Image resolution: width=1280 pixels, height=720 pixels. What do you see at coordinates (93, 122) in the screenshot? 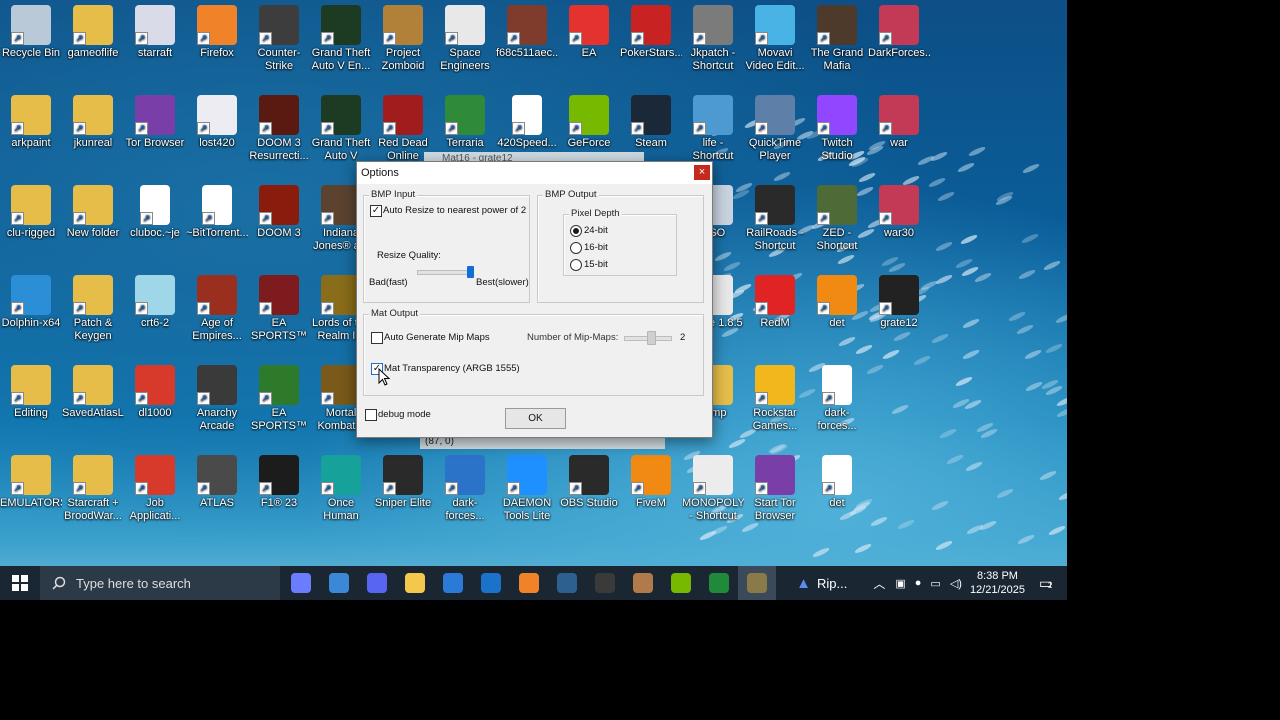
I see `desktop-icon: ↗ jkunreal` at bounding box center [93, 122].